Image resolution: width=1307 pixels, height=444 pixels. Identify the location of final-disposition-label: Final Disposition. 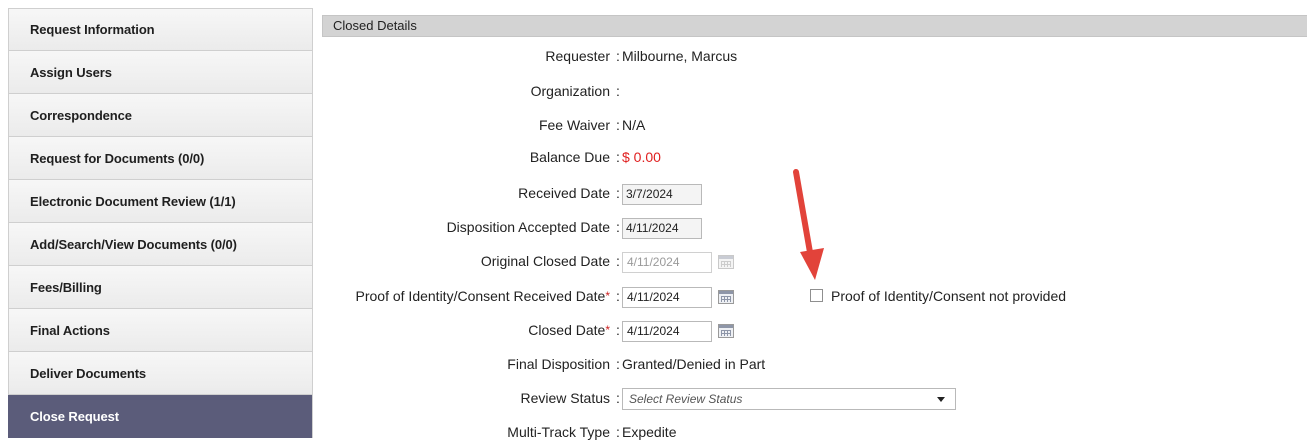
(558, 364).